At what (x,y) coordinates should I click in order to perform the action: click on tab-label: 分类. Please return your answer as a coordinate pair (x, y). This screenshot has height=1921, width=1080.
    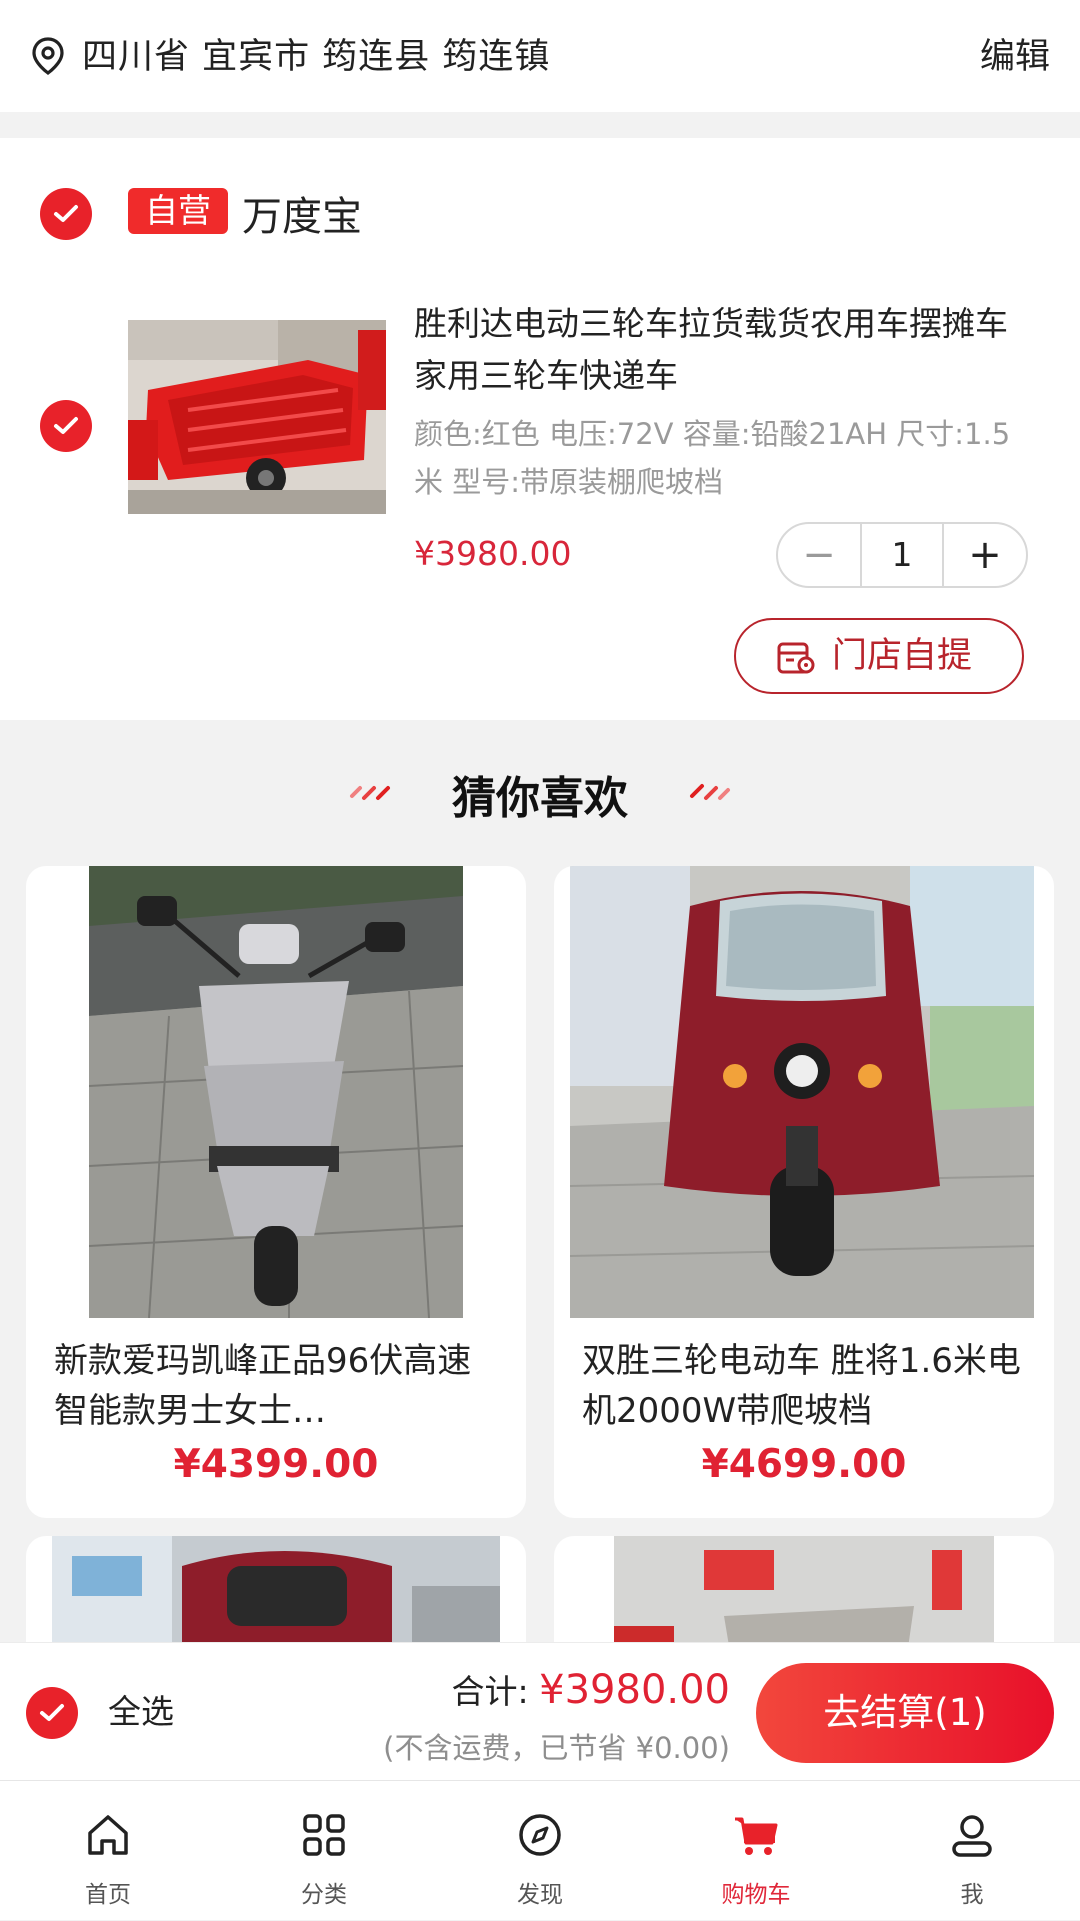
    Looking at the image, I should click on (324, 1895).